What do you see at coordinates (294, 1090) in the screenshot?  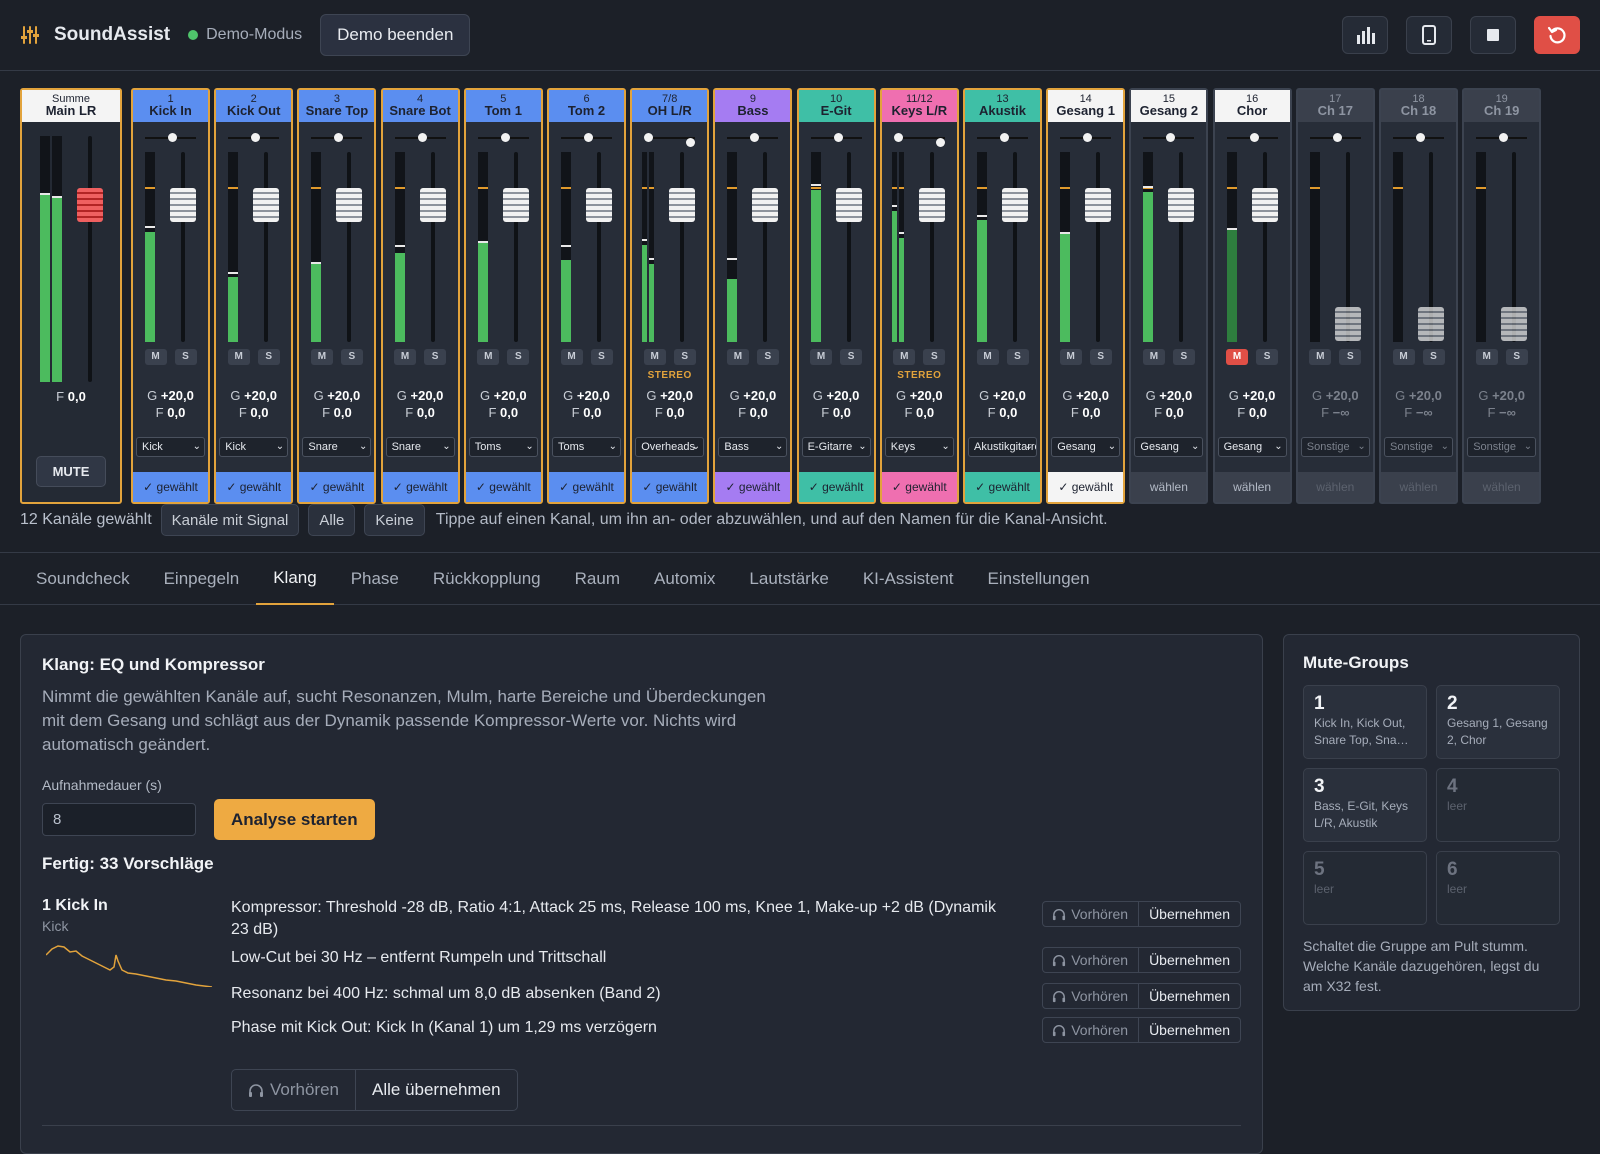 I see `preview-all-button: Vorhören` at bounding box center [294, 1090].